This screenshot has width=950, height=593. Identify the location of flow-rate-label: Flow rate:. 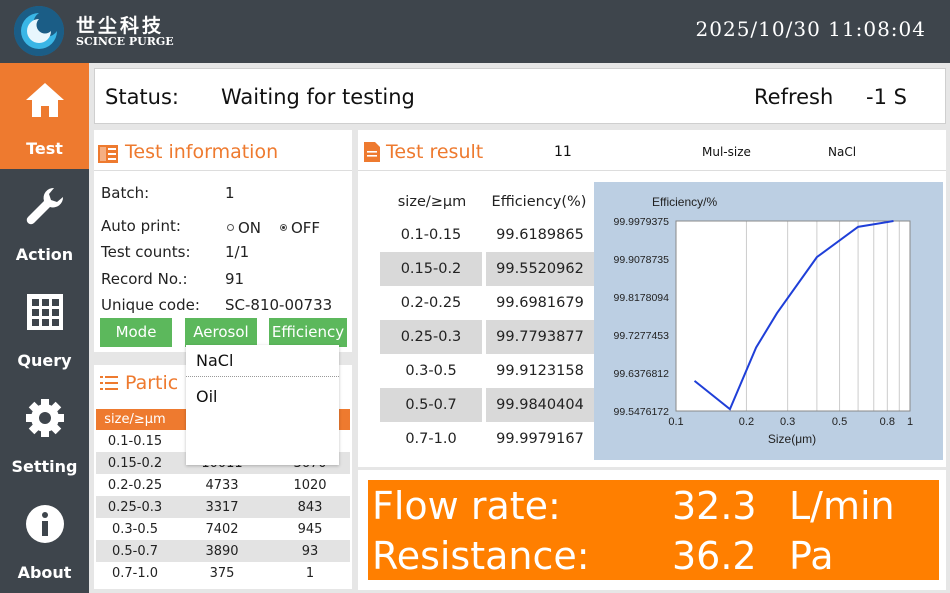
(466, 506).